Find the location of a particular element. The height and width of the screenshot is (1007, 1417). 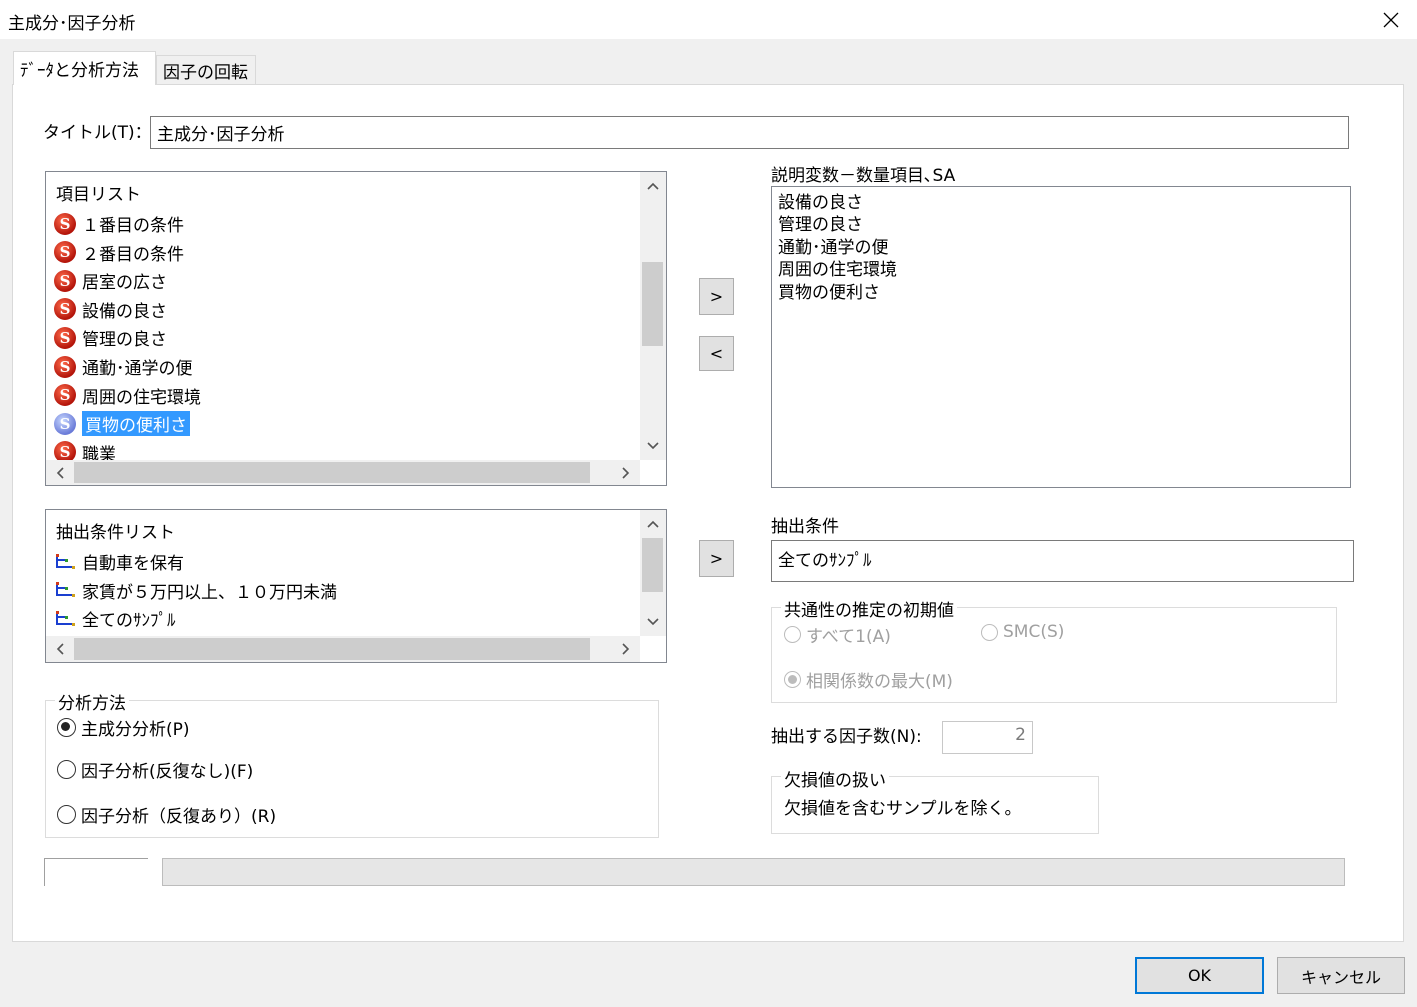

list-item: 設備の良さ is located at coordinates (820, 201).